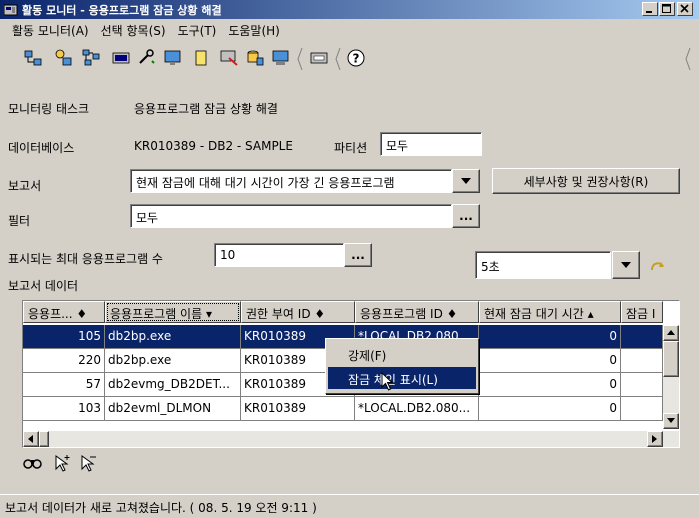 The image size is (699, 518). I want to click on report-label: 보고서, so click(25, 186).